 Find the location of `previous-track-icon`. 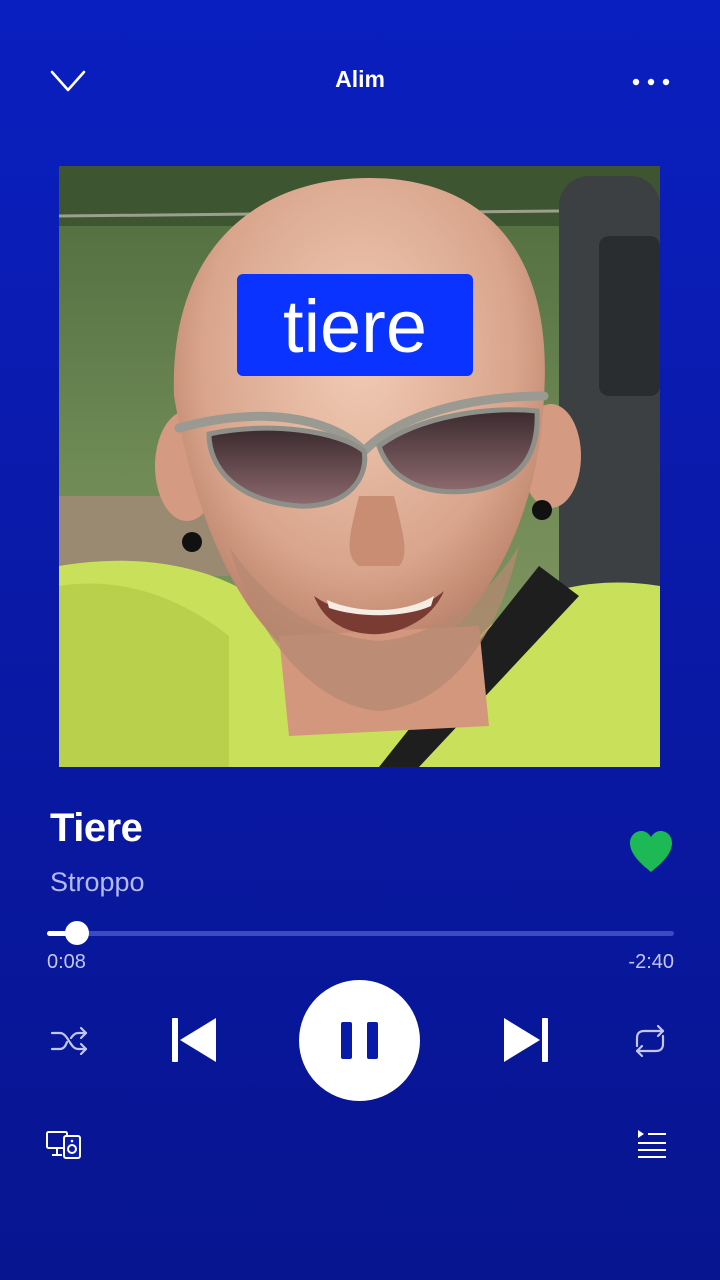

previous-track-icon is located at coordinates (194, 1040).